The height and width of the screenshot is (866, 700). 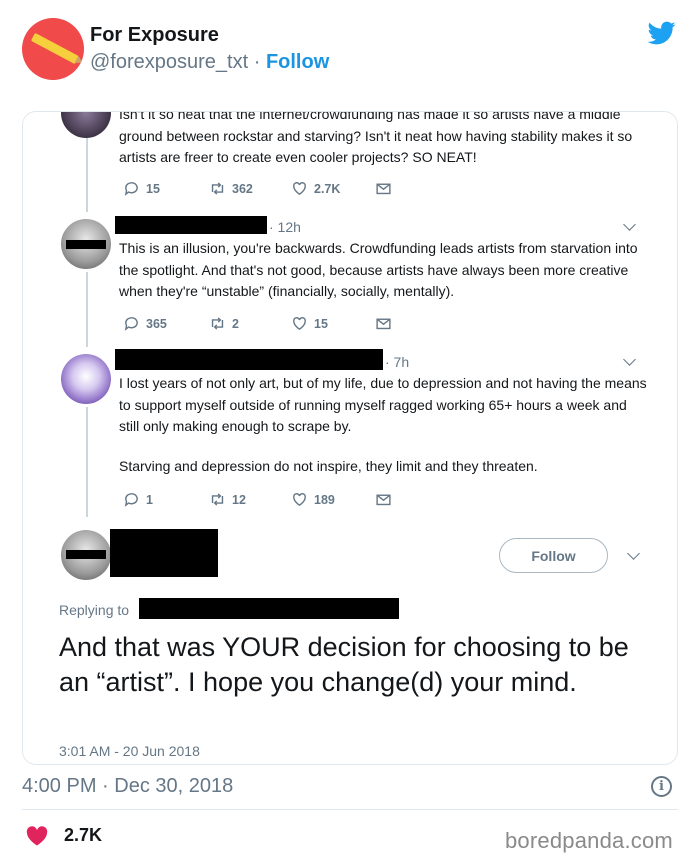 I want to click on reply-button: 1, so click(x=138, y=499).